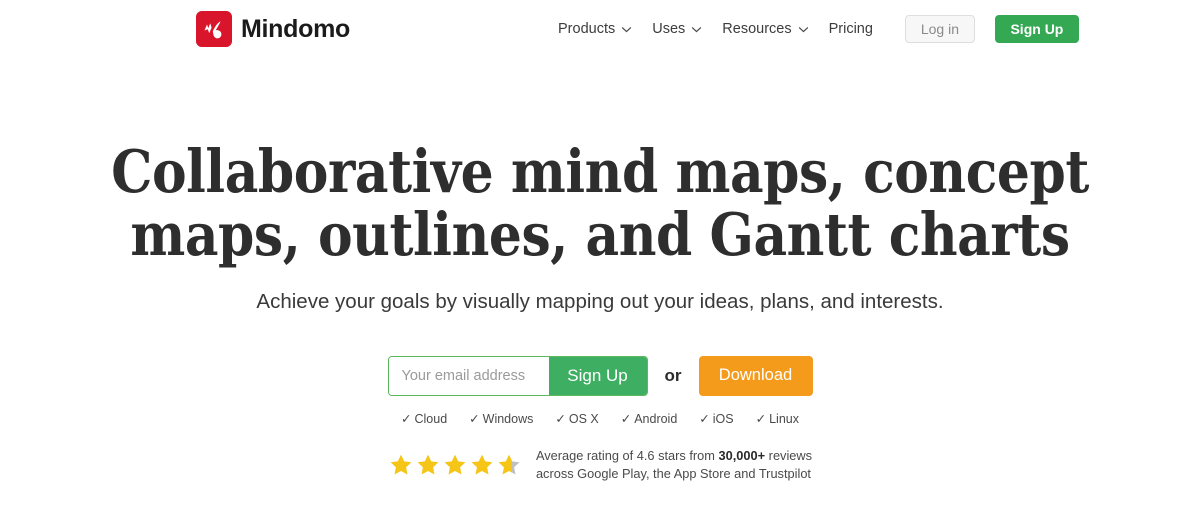  I want to click on star-icon-partial, so click(509, 464).